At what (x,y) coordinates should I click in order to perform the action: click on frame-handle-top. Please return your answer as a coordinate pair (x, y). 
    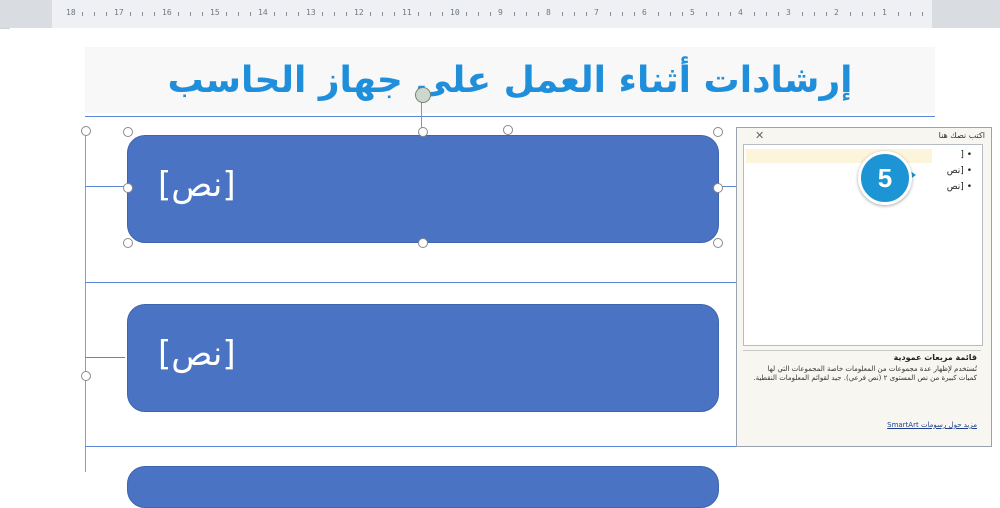
    Looking at the image, I should click on (508, 130).